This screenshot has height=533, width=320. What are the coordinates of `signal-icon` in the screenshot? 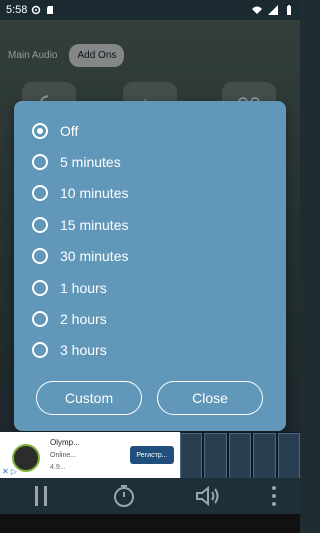 It's located at (273, 10).